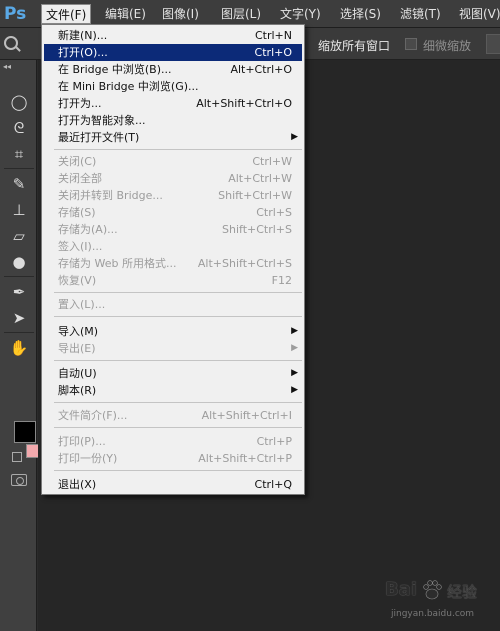 The image size is (500, 631). What do you see at coordinates (175, 212) in the screenshot?
I see `menu-item-save: 存储(S) Ctrl+S` at bounding box center [175, 212].